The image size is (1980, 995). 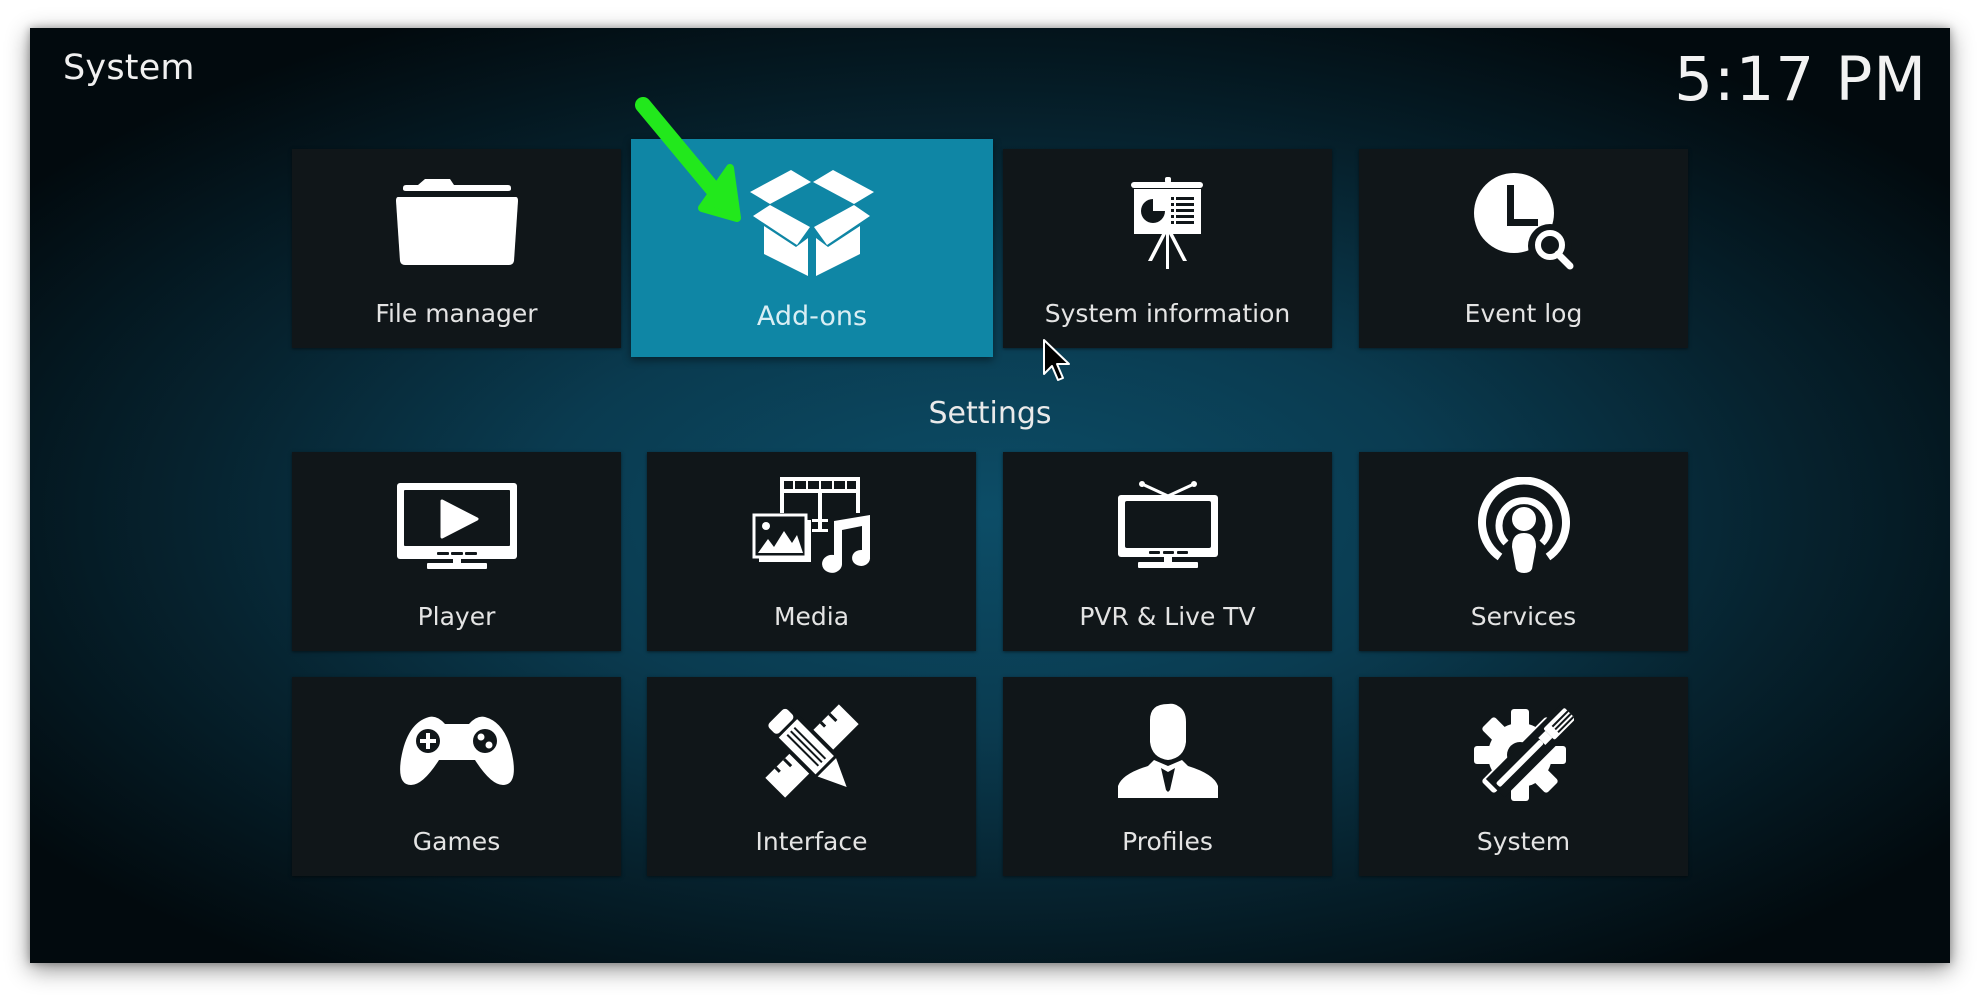 What do you see at coordinates (456, 616) in the screenshot?
I see `tile-label: Player` at bounding box center [456, 616].